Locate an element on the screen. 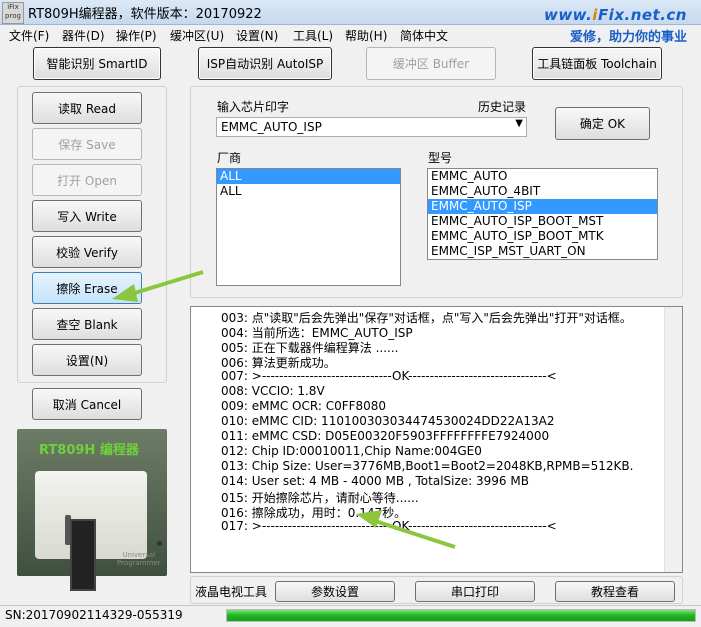 This screenshot has height=627, width=701. arrow-to-erase-icon is located at coordinates (158, 286).